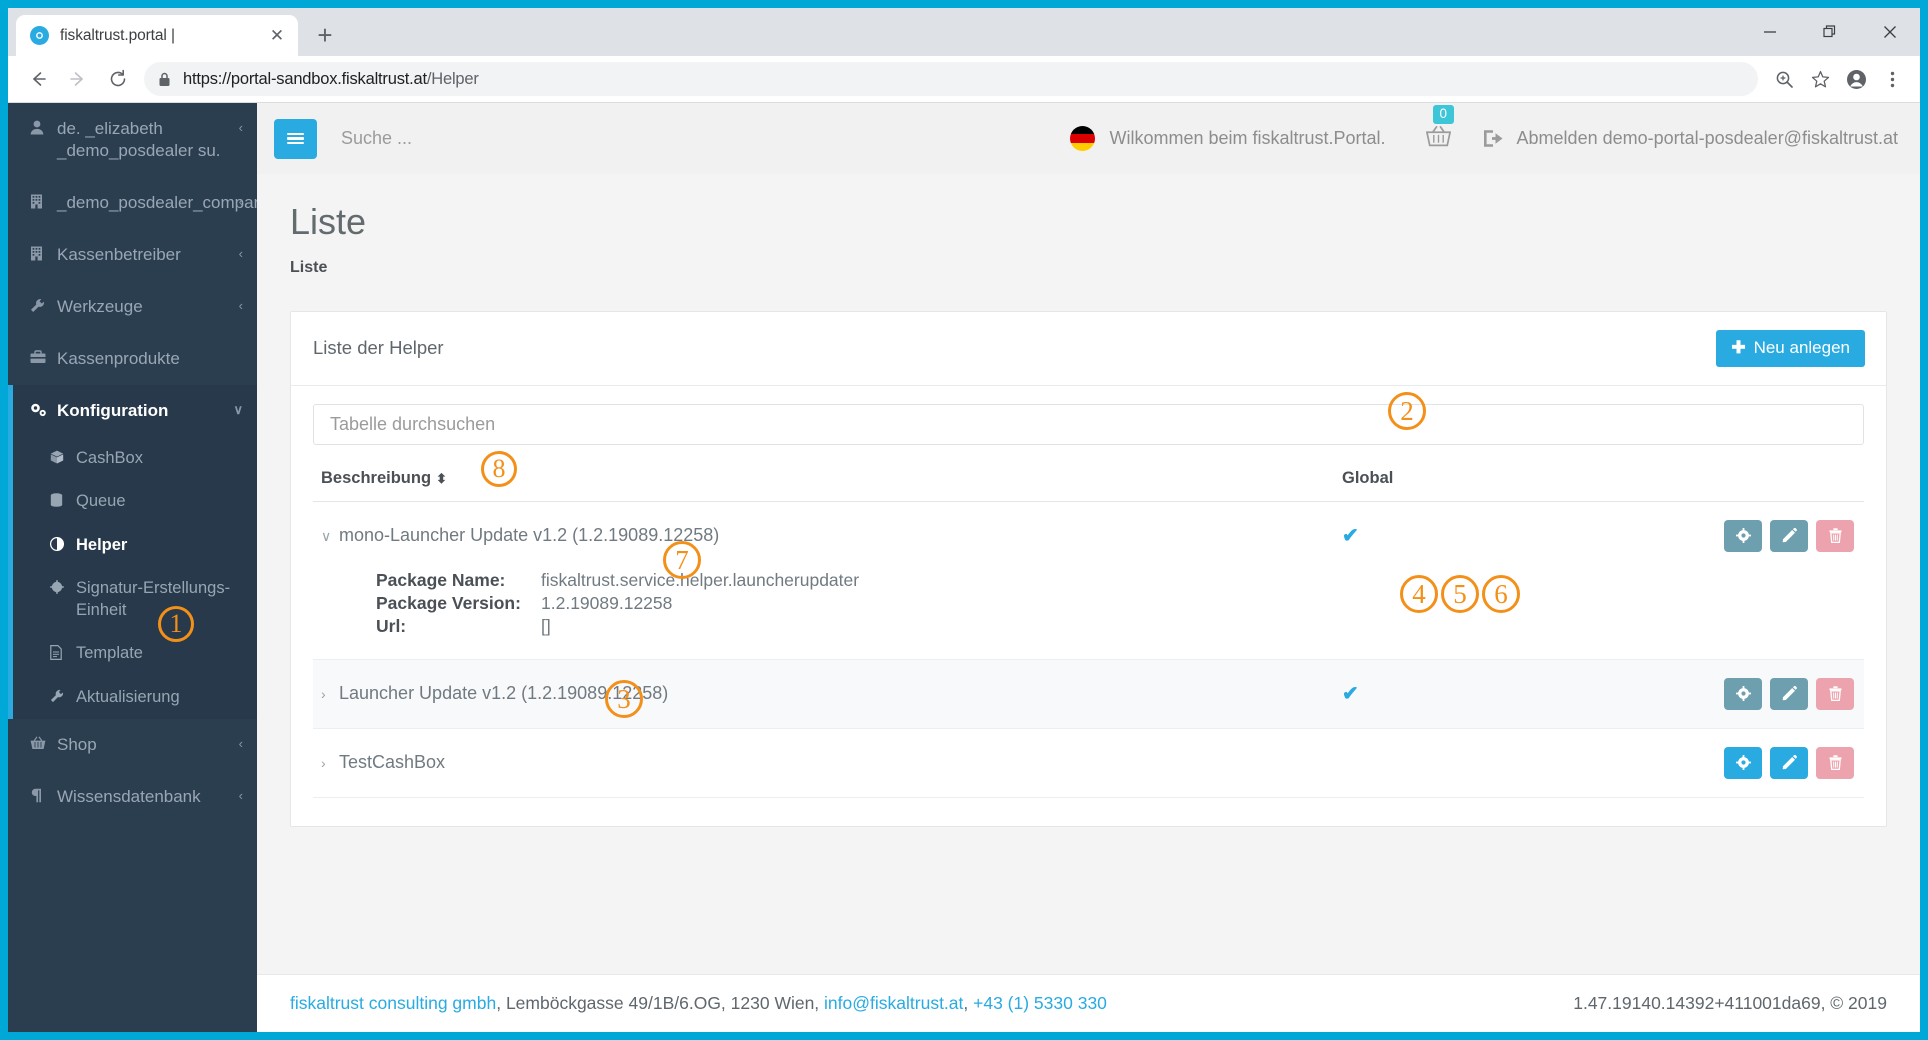 The height and width of the screenshot is (1040, 1928). What do you see at coordinates (1856, 79) in the screenshot?
I see `avatar` at bounding box center [1856, 79].